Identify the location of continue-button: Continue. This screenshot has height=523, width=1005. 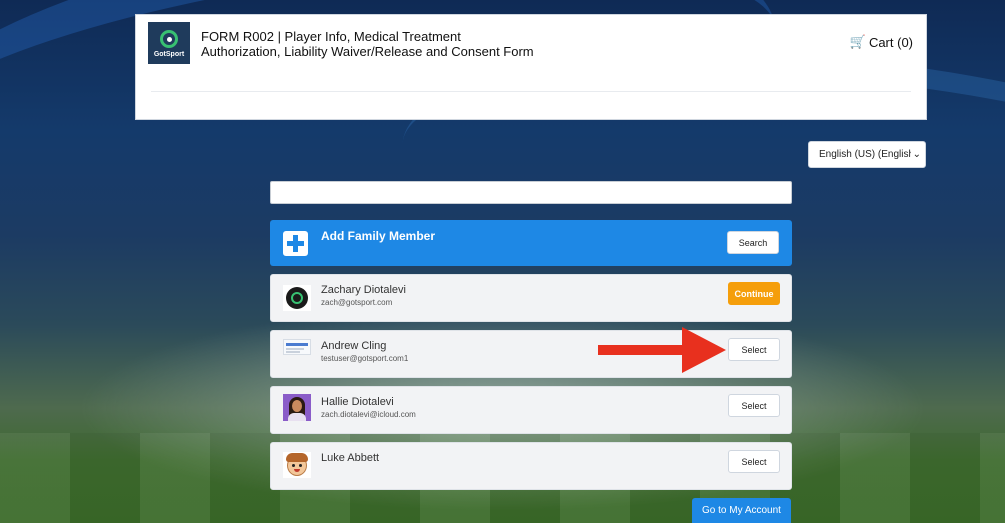
(754, 293).